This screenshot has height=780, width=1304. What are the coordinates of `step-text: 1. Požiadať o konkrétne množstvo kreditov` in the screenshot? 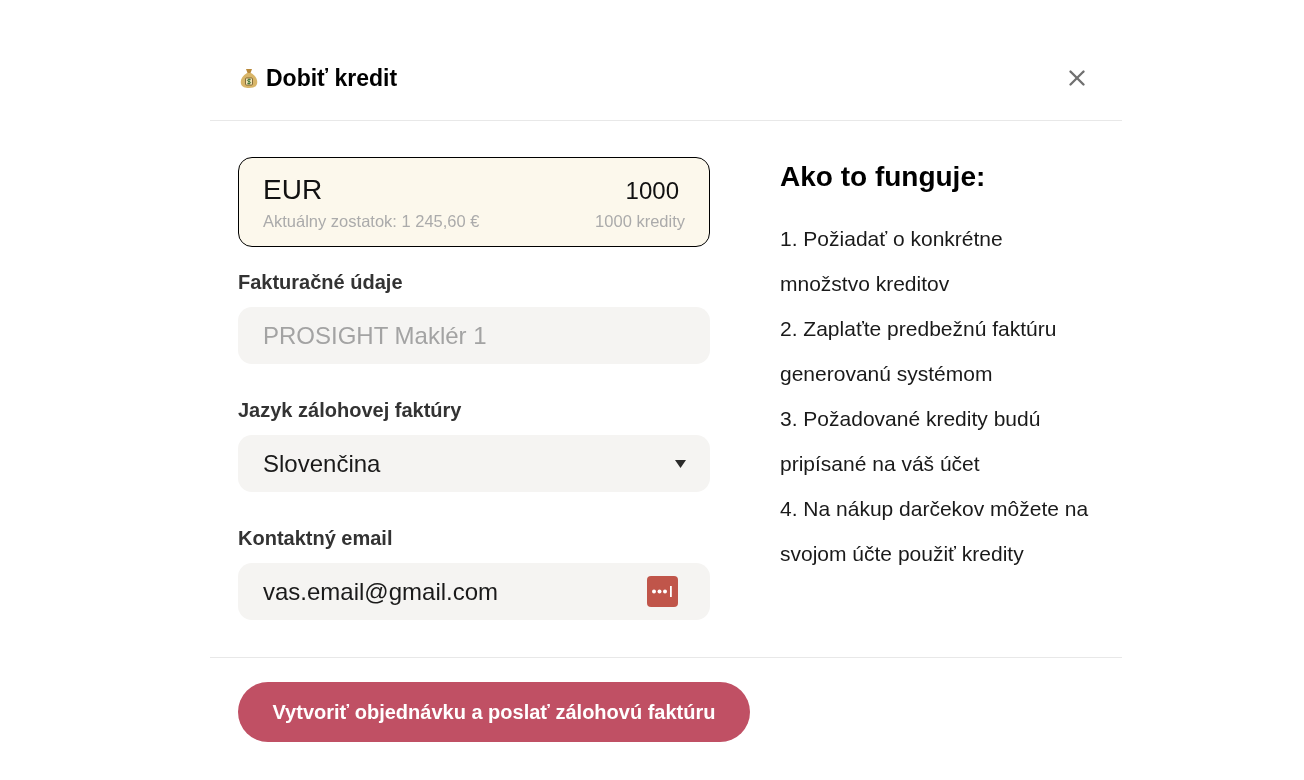 It's located at (892, 261).